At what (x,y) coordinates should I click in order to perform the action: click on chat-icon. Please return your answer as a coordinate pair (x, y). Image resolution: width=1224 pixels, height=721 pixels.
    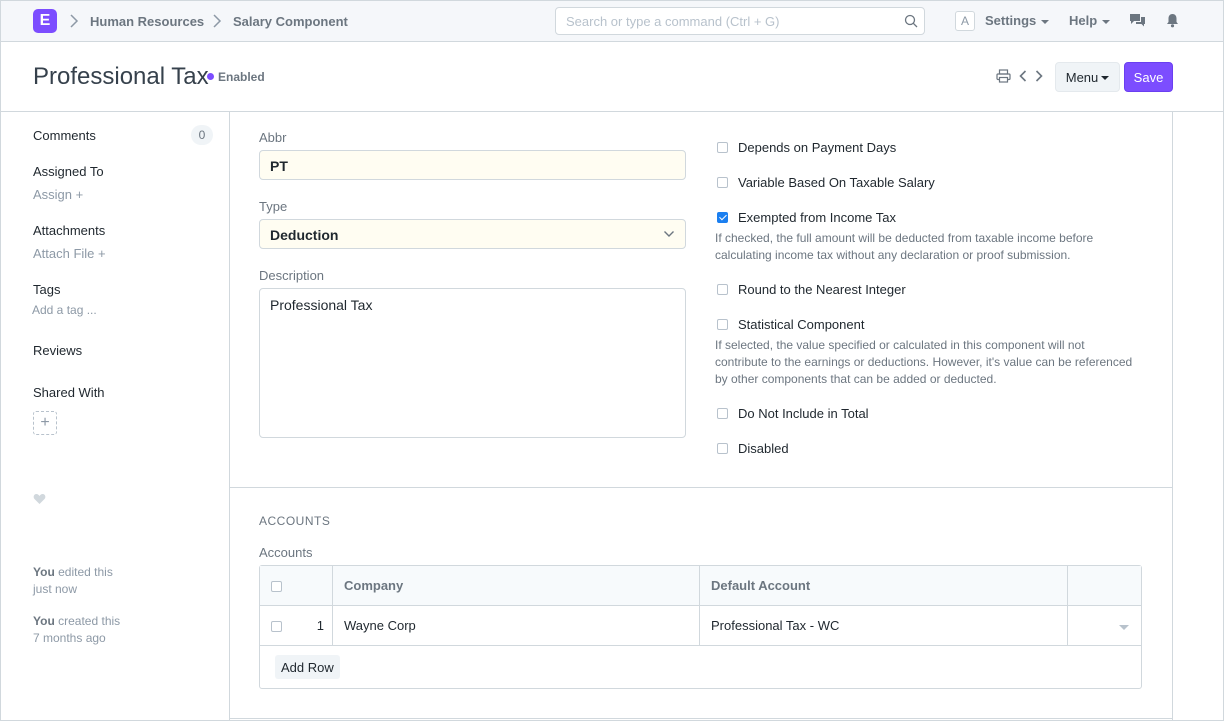
    Looking at the image, I should click on (1137, 20).